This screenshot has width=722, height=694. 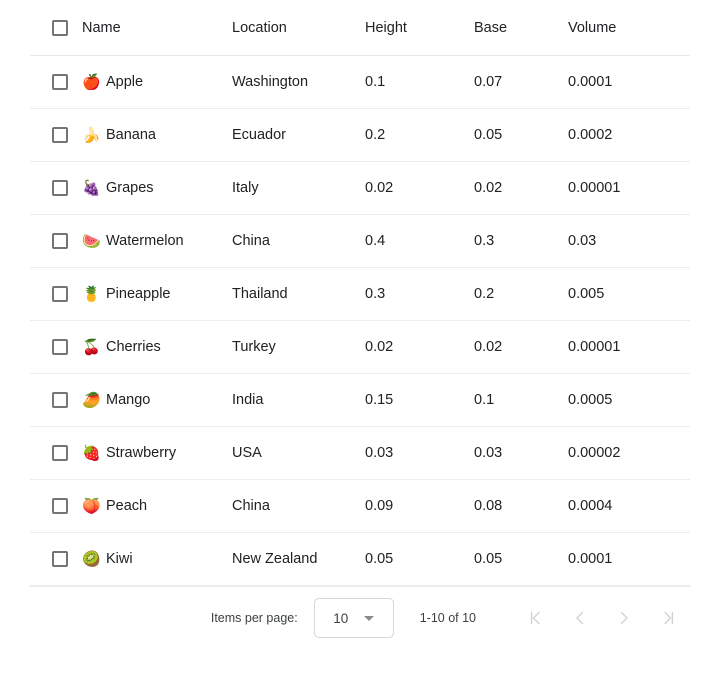 I want to click on kiwi-icon: 🥝, so click(x=91, y=559).